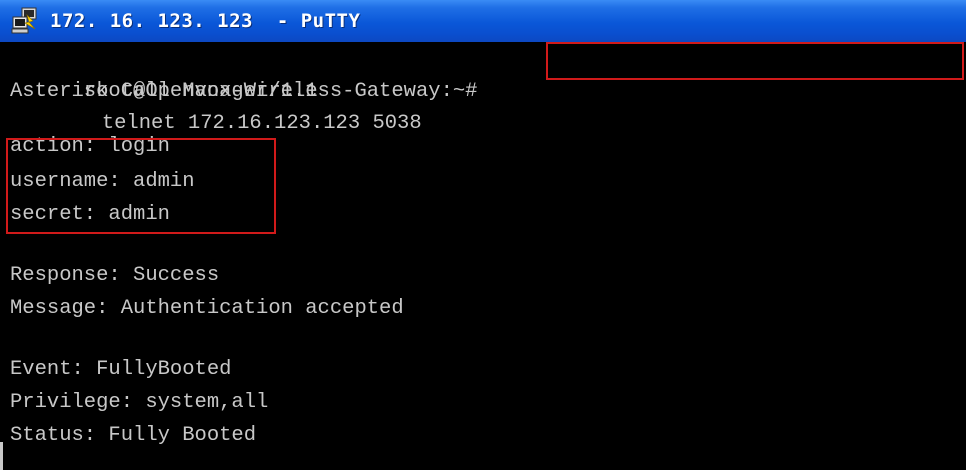 This screenshot has width=966, height=470. What do you see at coordinates (25, 21) in the screenshot?
I see `putty-icon` at bounding box center [25, 21].